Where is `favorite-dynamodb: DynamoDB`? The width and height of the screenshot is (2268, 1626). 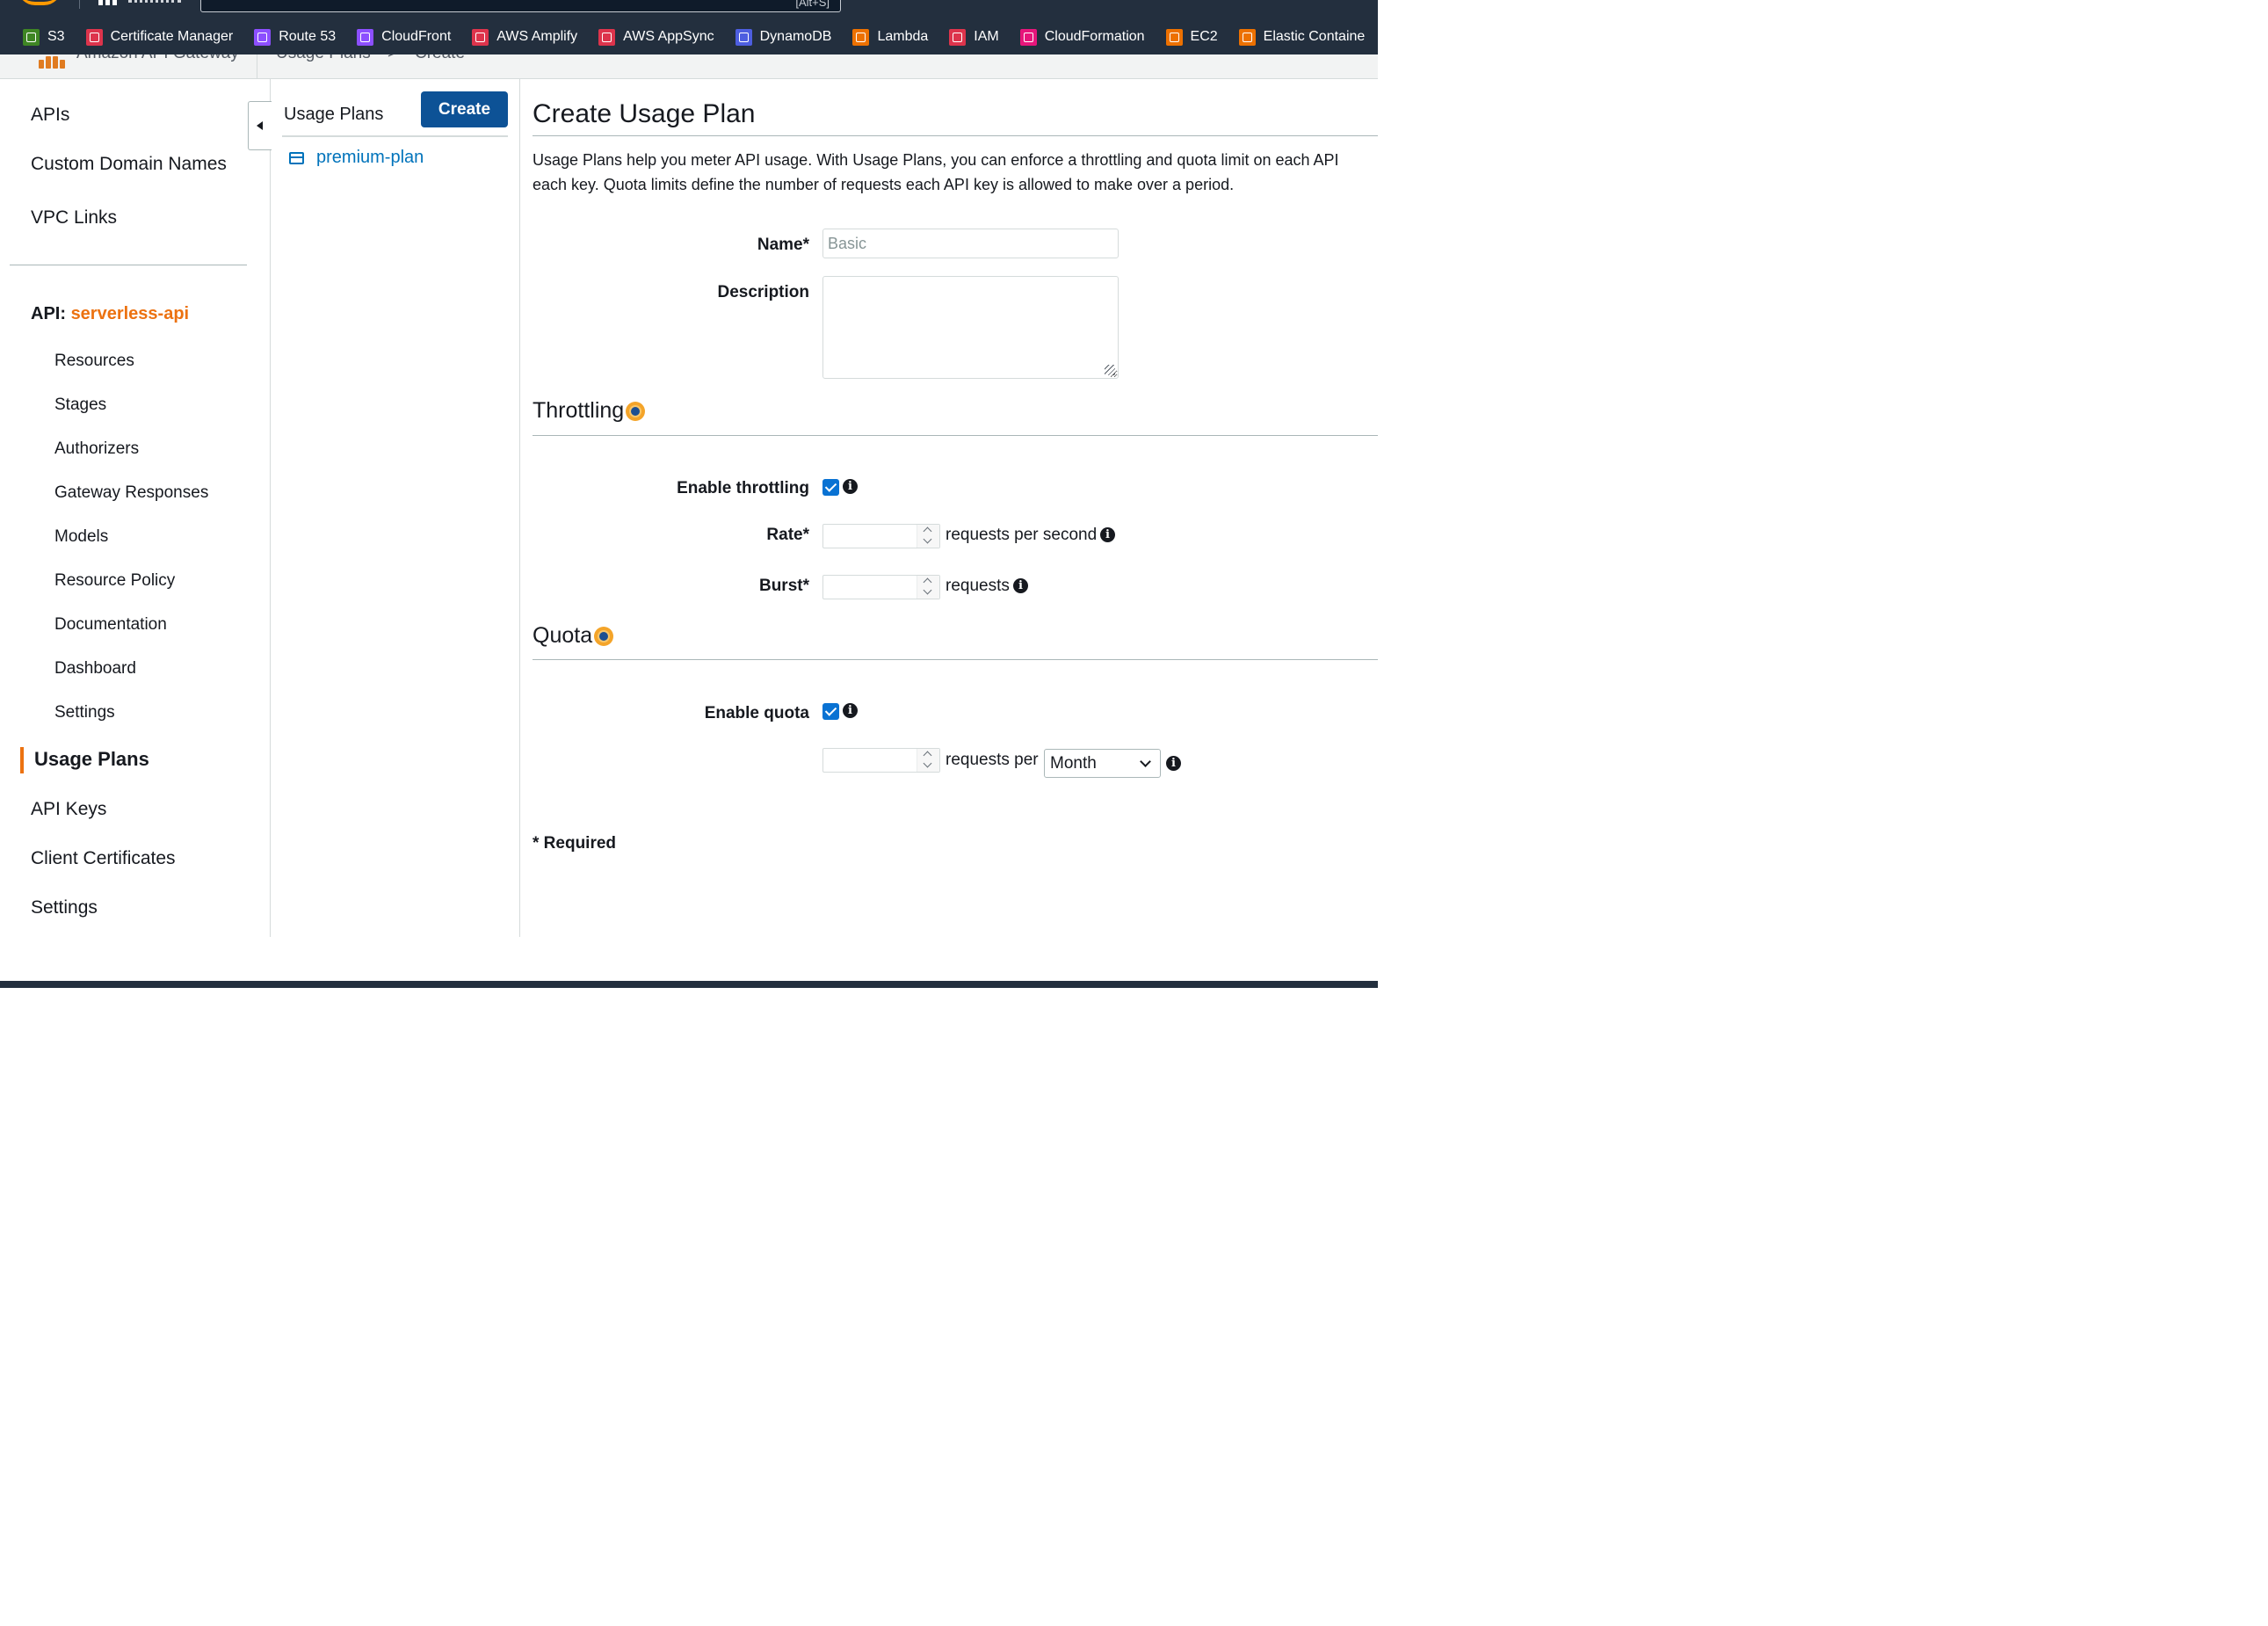
favorite-dynamodb: DynamoDB is located at coordinates (783, 37).